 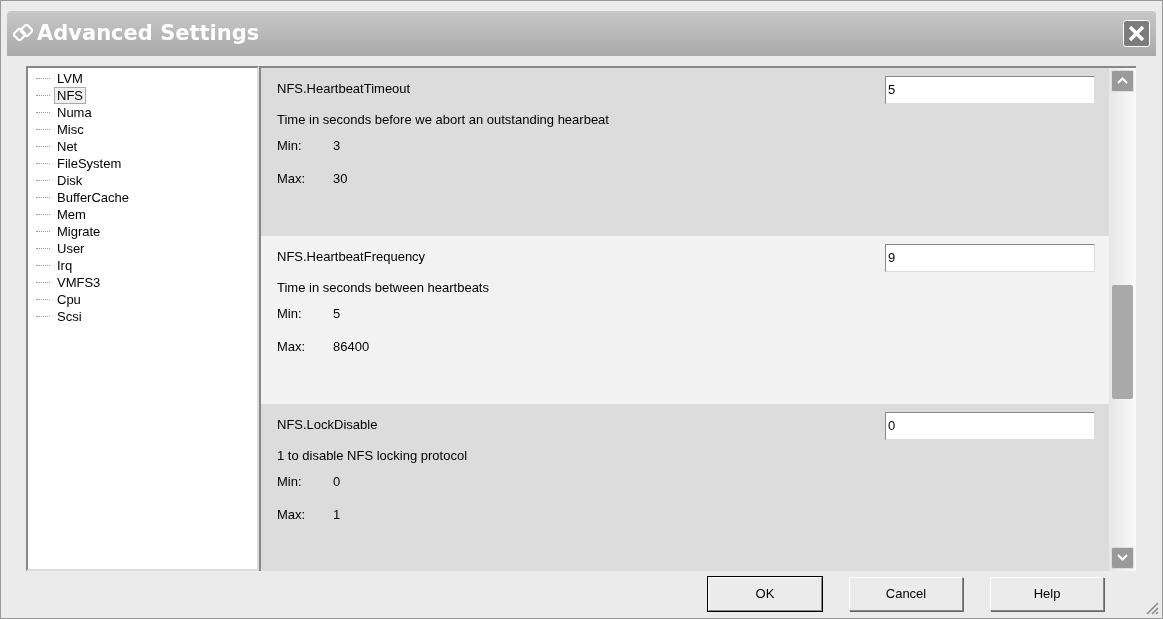 I want to click on dialog-button: Cancel, so click(x=906, y=593).